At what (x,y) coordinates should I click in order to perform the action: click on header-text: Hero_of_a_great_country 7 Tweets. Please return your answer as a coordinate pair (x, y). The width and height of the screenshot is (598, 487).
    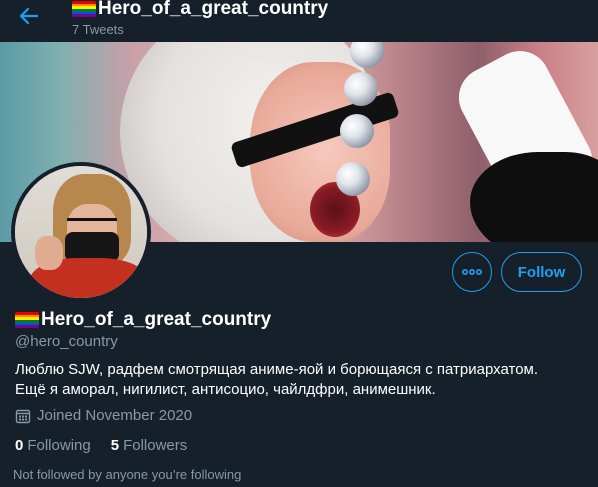
    Looking at the image, I should click on (200, 18).